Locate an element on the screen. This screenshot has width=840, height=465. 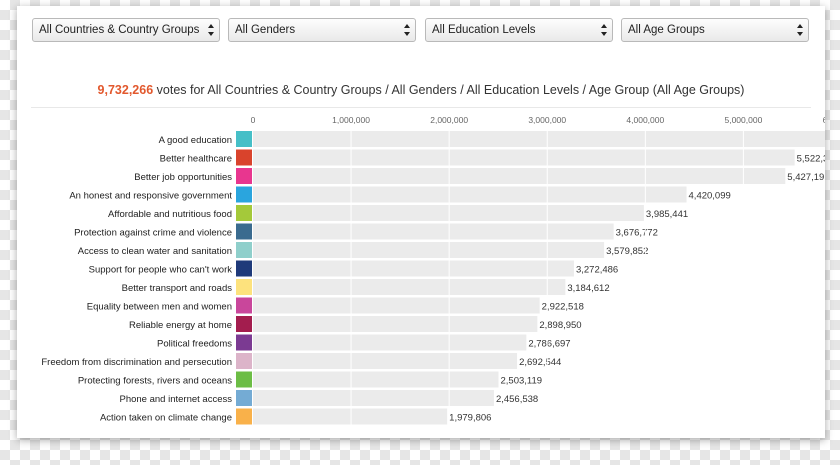
category-label: Affordable and nutritious food is located at coordinates (170, 214).